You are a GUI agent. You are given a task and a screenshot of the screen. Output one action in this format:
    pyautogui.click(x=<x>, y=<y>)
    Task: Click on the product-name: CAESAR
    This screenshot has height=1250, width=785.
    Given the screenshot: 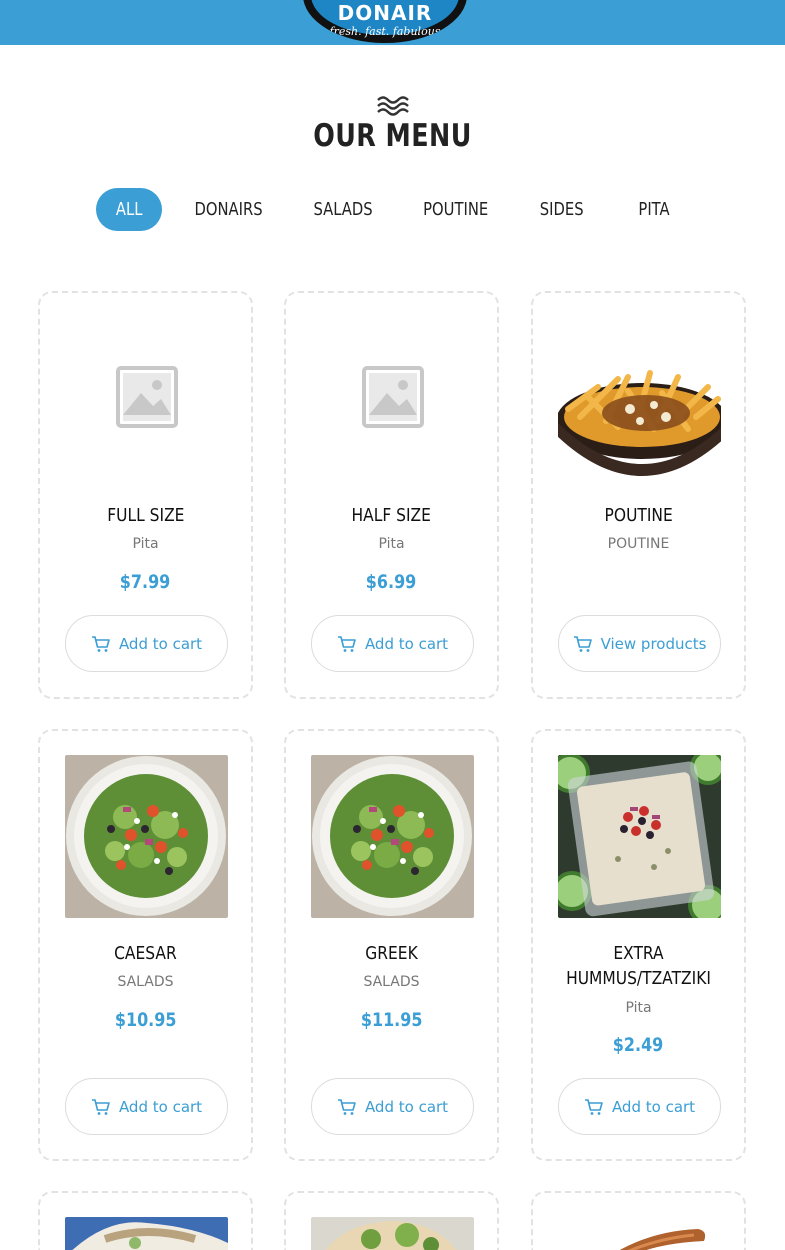 What is the action you would take?
    pyautogui.click(x=145, y=953)
    